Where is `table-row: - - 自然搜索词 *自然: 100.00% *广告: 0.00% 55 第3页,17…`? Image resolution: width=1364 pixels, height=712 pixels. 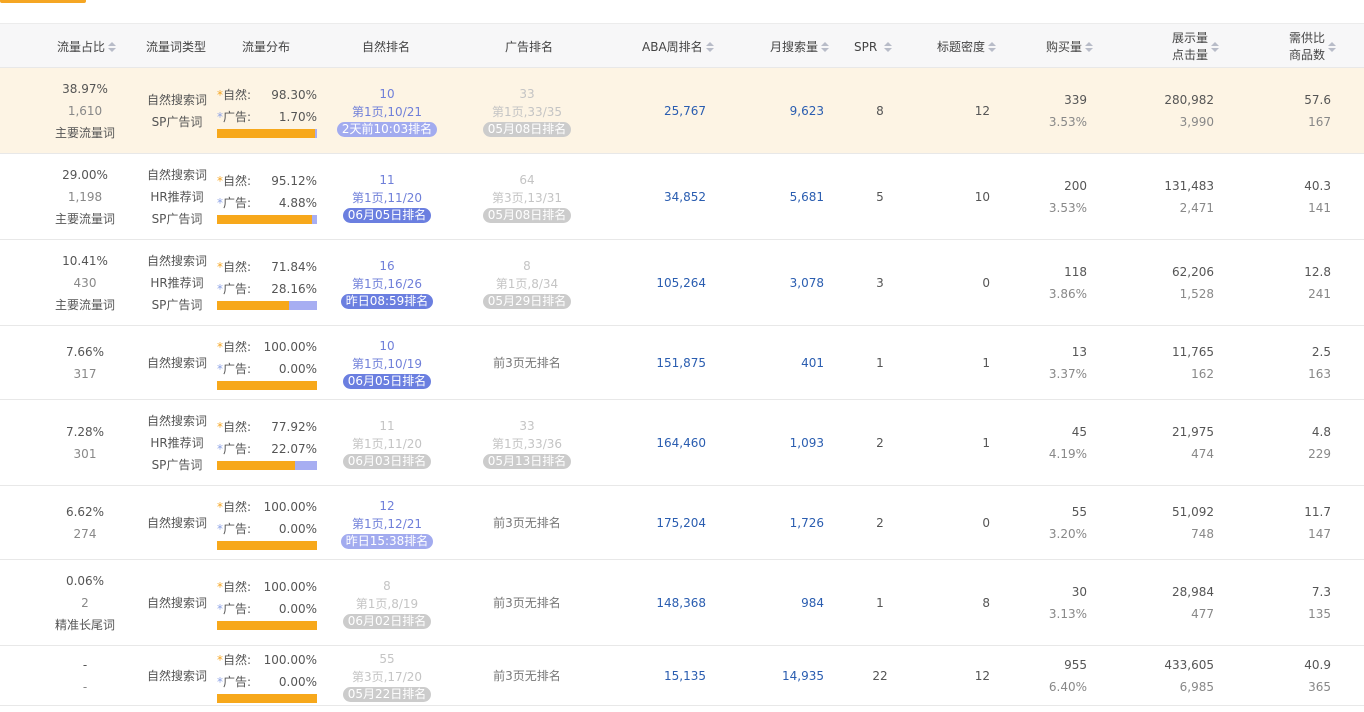 table-row: - - 自然搜索词 *自然: 100.00% *广告: 0.00% 55 第3页,17… is located at coordinates (682, 676).